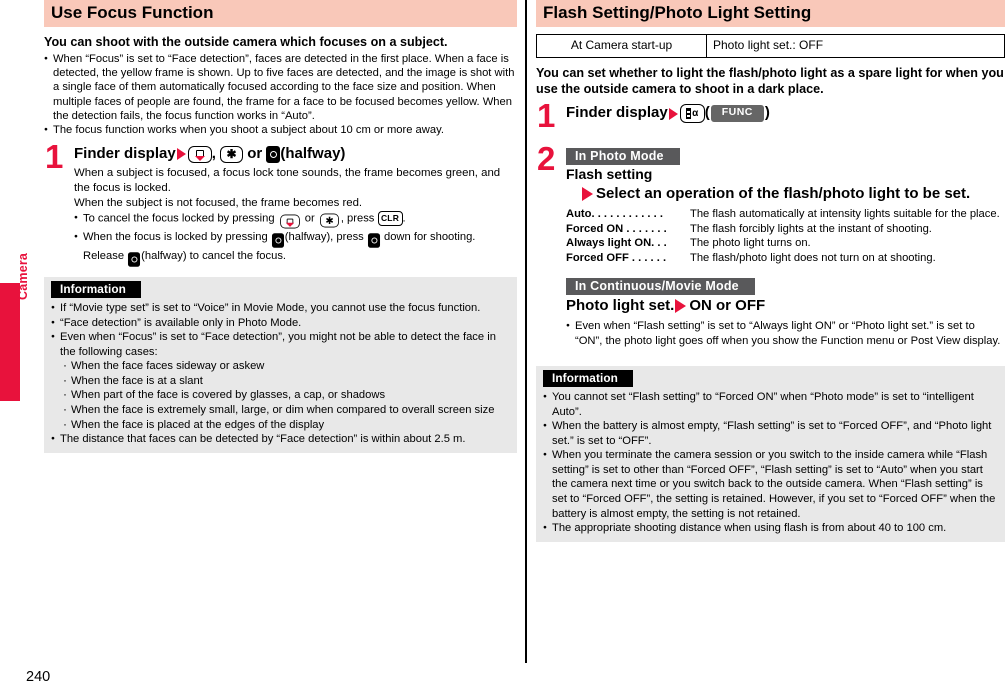 This screenshot has height=697, width=1005. Describe the element at coordinates (390, 219) in the screenshot. I see `clr-key-icon: CLR` at that location.